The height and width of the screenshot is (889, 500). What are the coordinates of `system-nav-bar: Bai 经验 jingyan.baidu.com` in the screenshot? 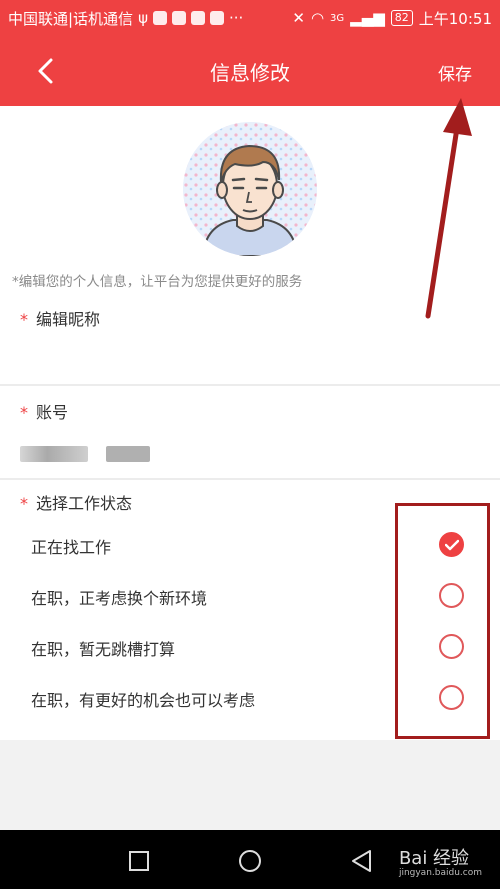 It's located at (250, 859).